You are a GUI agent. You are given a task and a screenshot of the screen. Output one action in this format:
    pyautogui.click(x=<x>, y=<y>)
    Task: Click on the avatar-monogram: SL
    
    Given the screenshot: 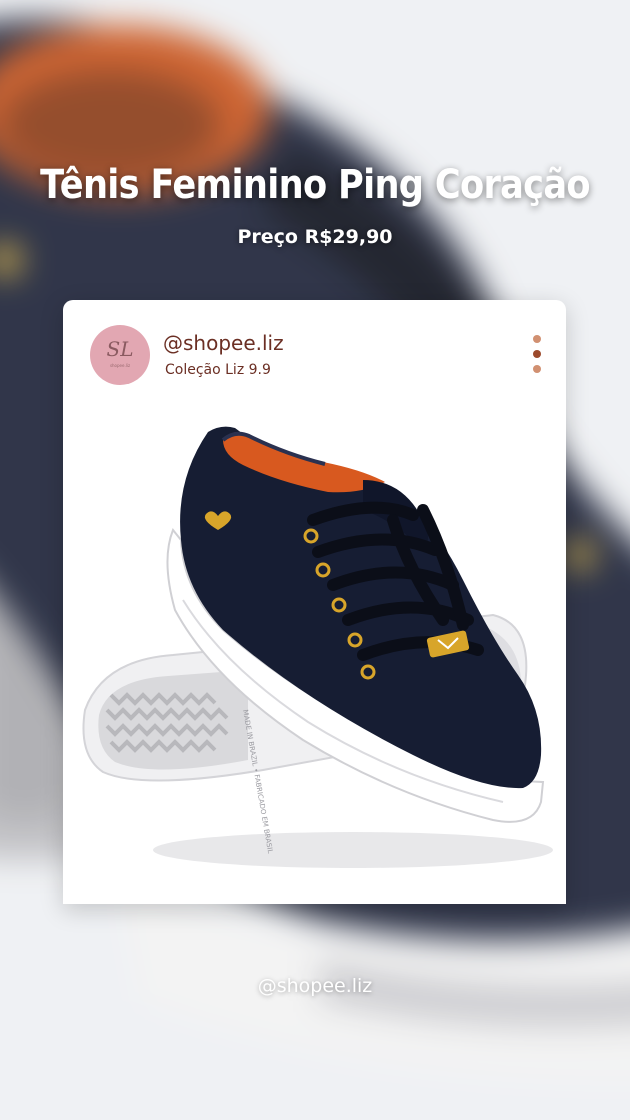 What is the action you would take?
    pyautogui.click(x=120, y=349)
    